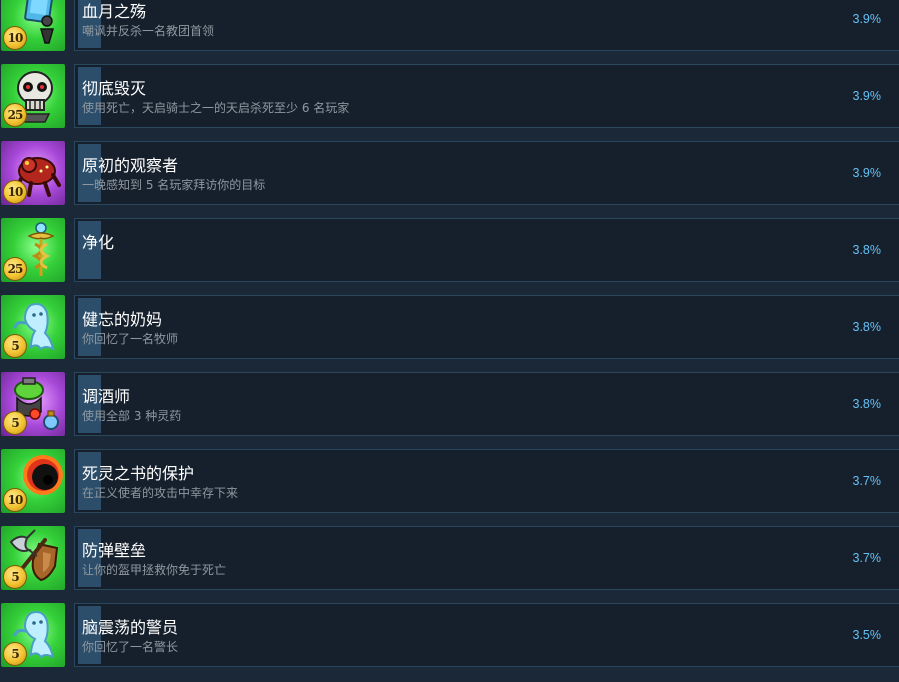 The width and height of the screenshot is (899, 682). What do you see at coordinates (486, 250) in the screenshot?
I see `achievement-card: 净化 3.8%` at bounding box center [486, 250].